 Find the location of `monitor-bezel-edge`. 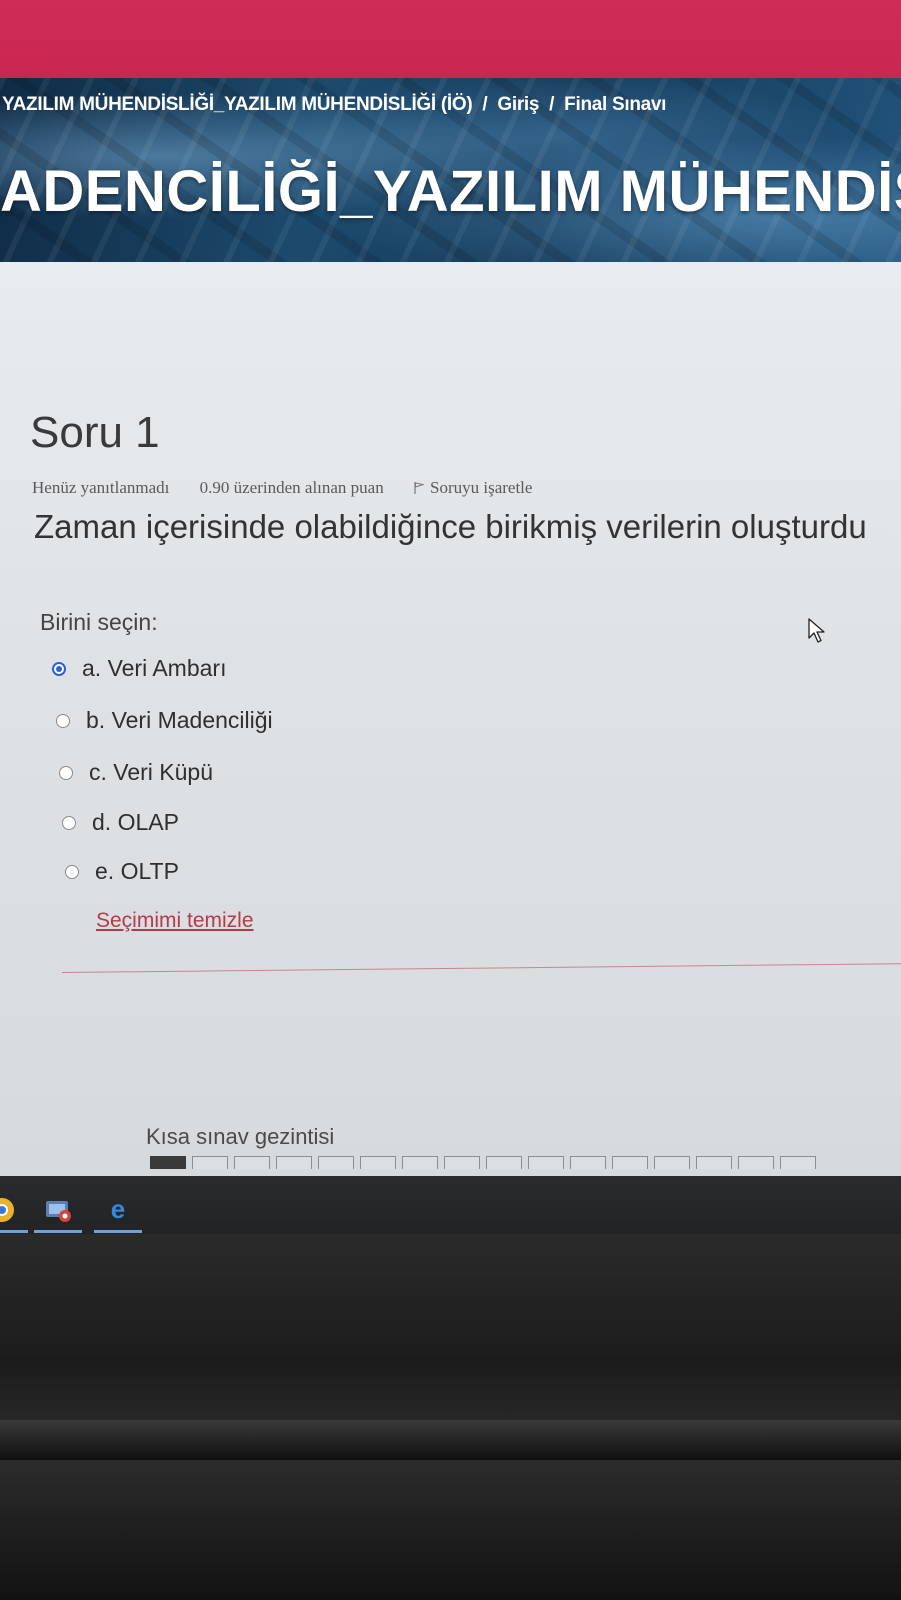

monitor-bezel-edge is located at coordinates (450, 1440).